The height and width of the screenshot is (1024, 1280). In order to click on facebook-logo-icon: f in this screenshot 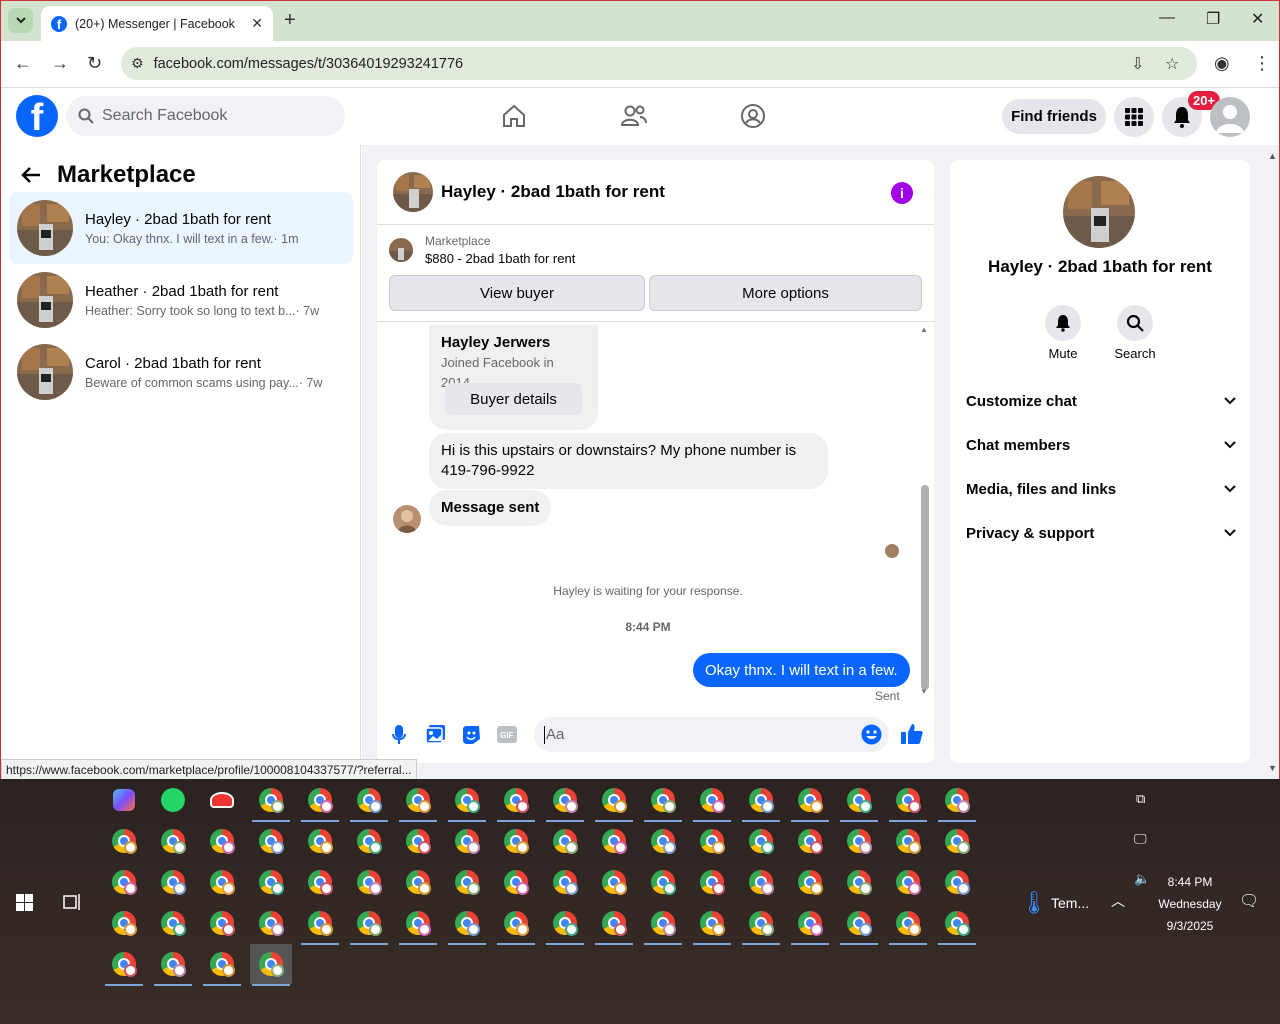, I will do `click(37, 116)`.